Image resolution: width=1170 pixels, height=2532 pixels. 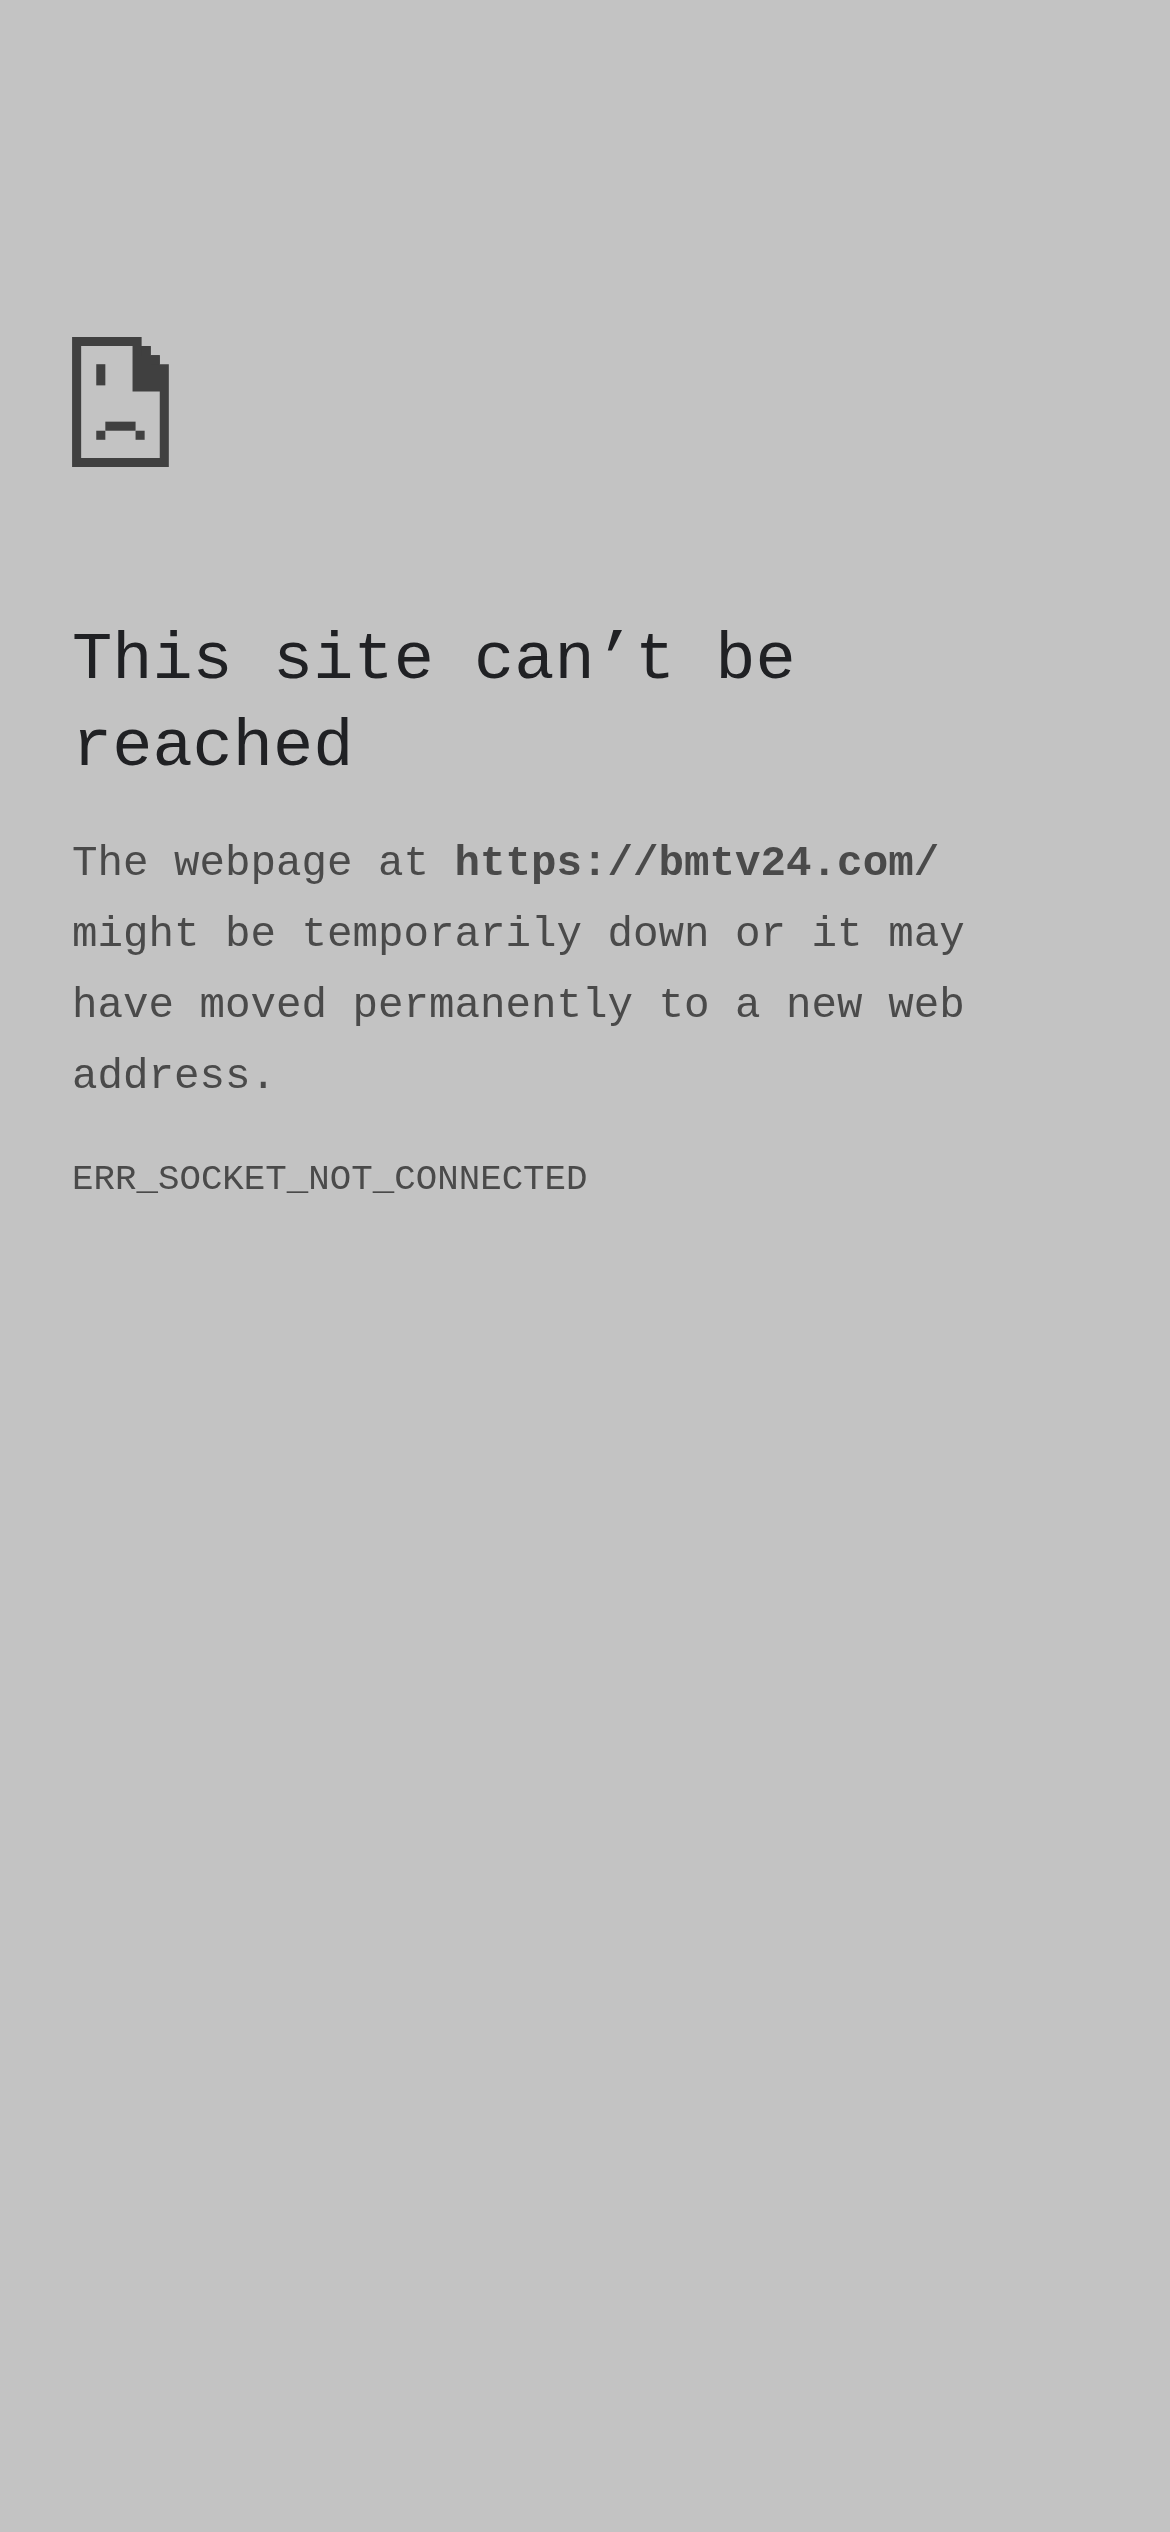 What do you see at coordinates (519, 971) in the screenshot?
I see `error-message: The webpage at https://bmtv24.com/ might be temporarily down or it may have moved permanently to a new web address.` at bounding box center [519, 971].